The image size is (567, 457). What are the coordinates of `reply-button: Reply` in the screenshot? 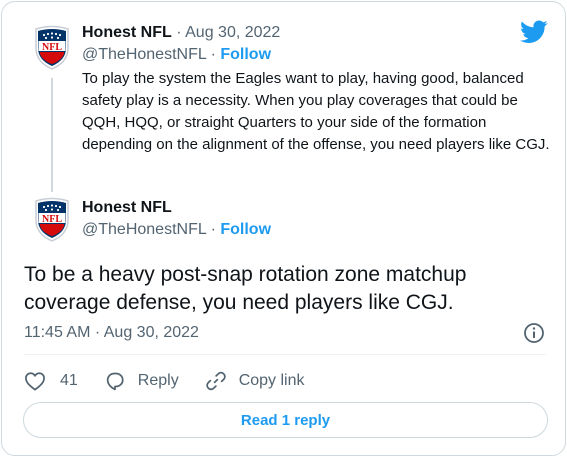 It's located at (141, 381).